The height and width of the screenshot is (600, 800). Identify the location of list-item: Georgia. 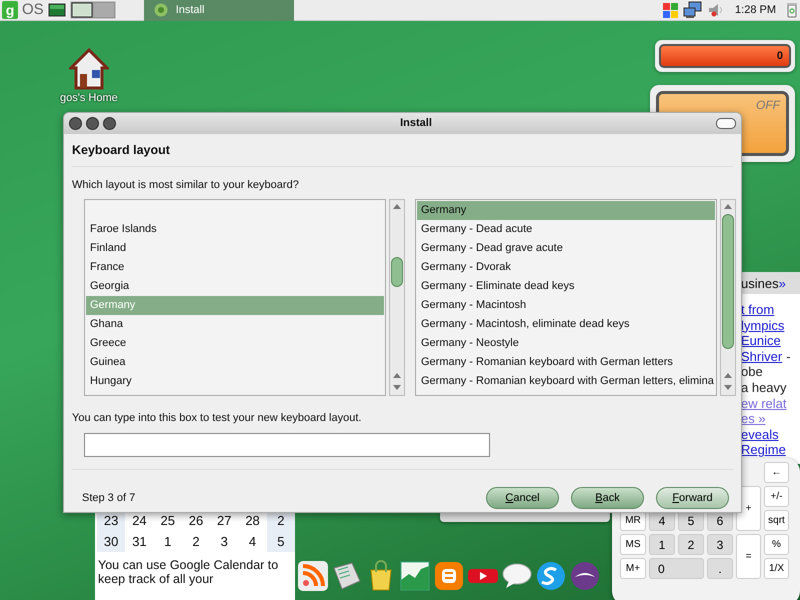
(235, 286).